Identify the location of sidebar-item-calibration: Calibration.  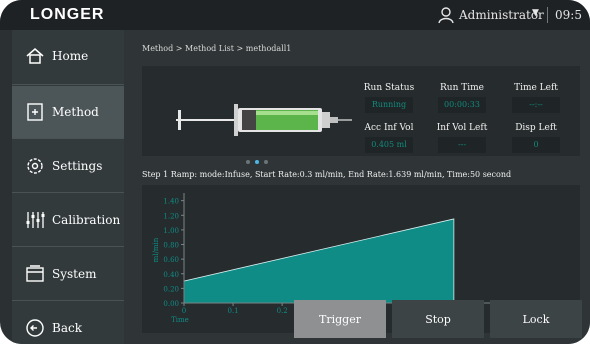
(68, 220).